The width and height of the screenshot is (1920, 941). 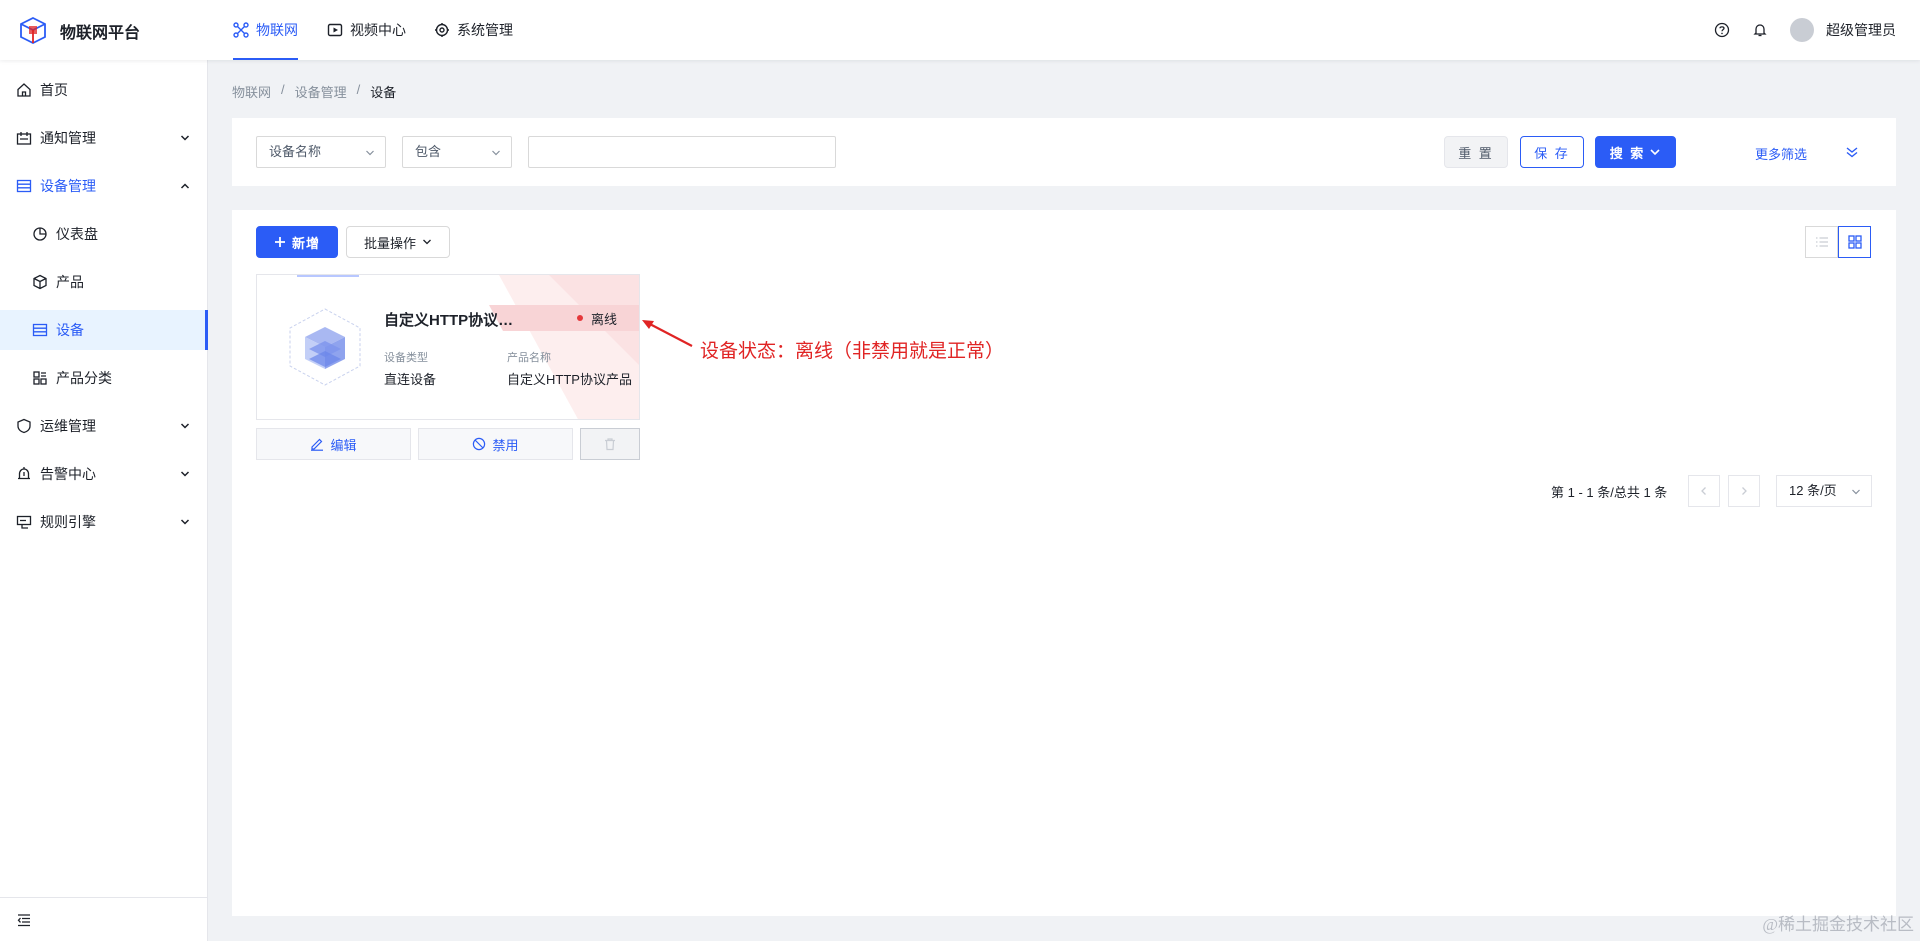 What do you see at coordinates (321, 91) in the screenshot?
I see `breadcrumb-item: 设备管理` at bounding box center [321, 91].